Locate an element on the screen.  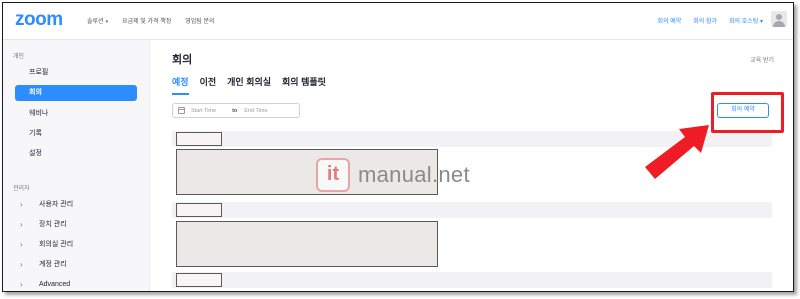
nav-solutions-label: 솔루션 is located at coordinates (95, 22).